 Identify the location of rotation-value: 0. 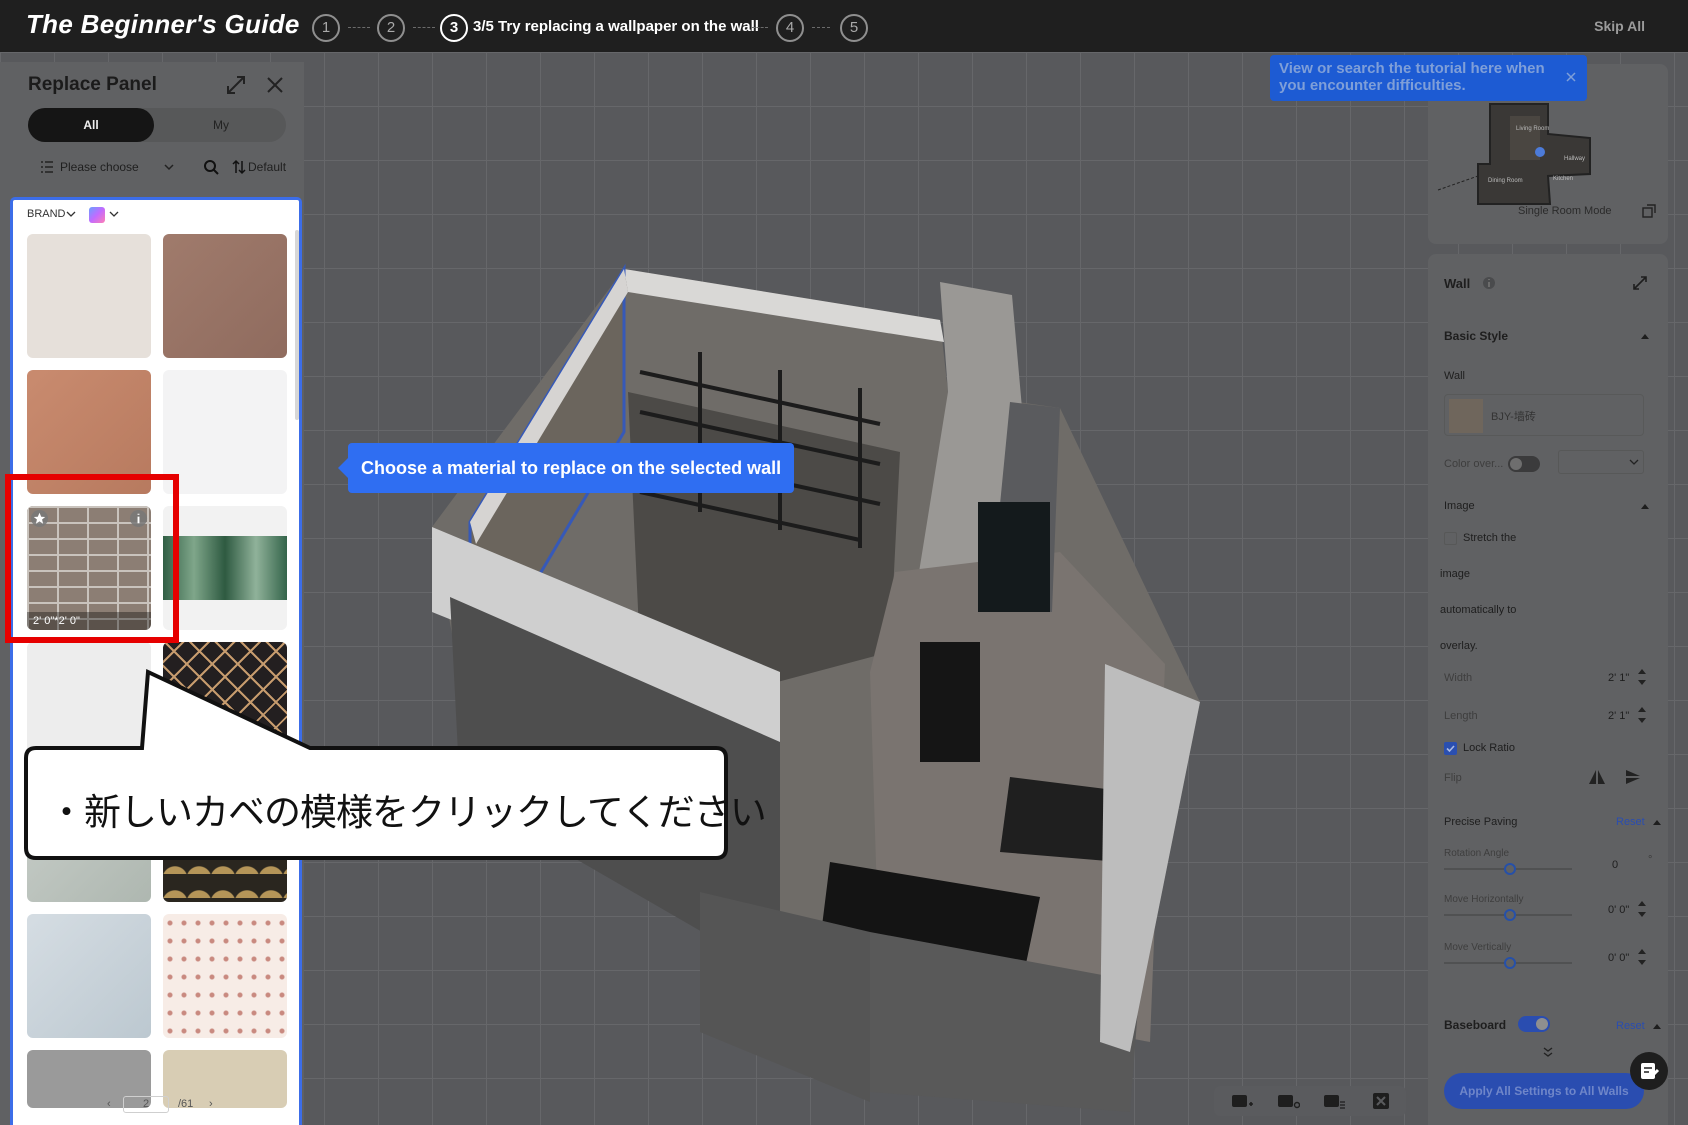
(1615, 865).